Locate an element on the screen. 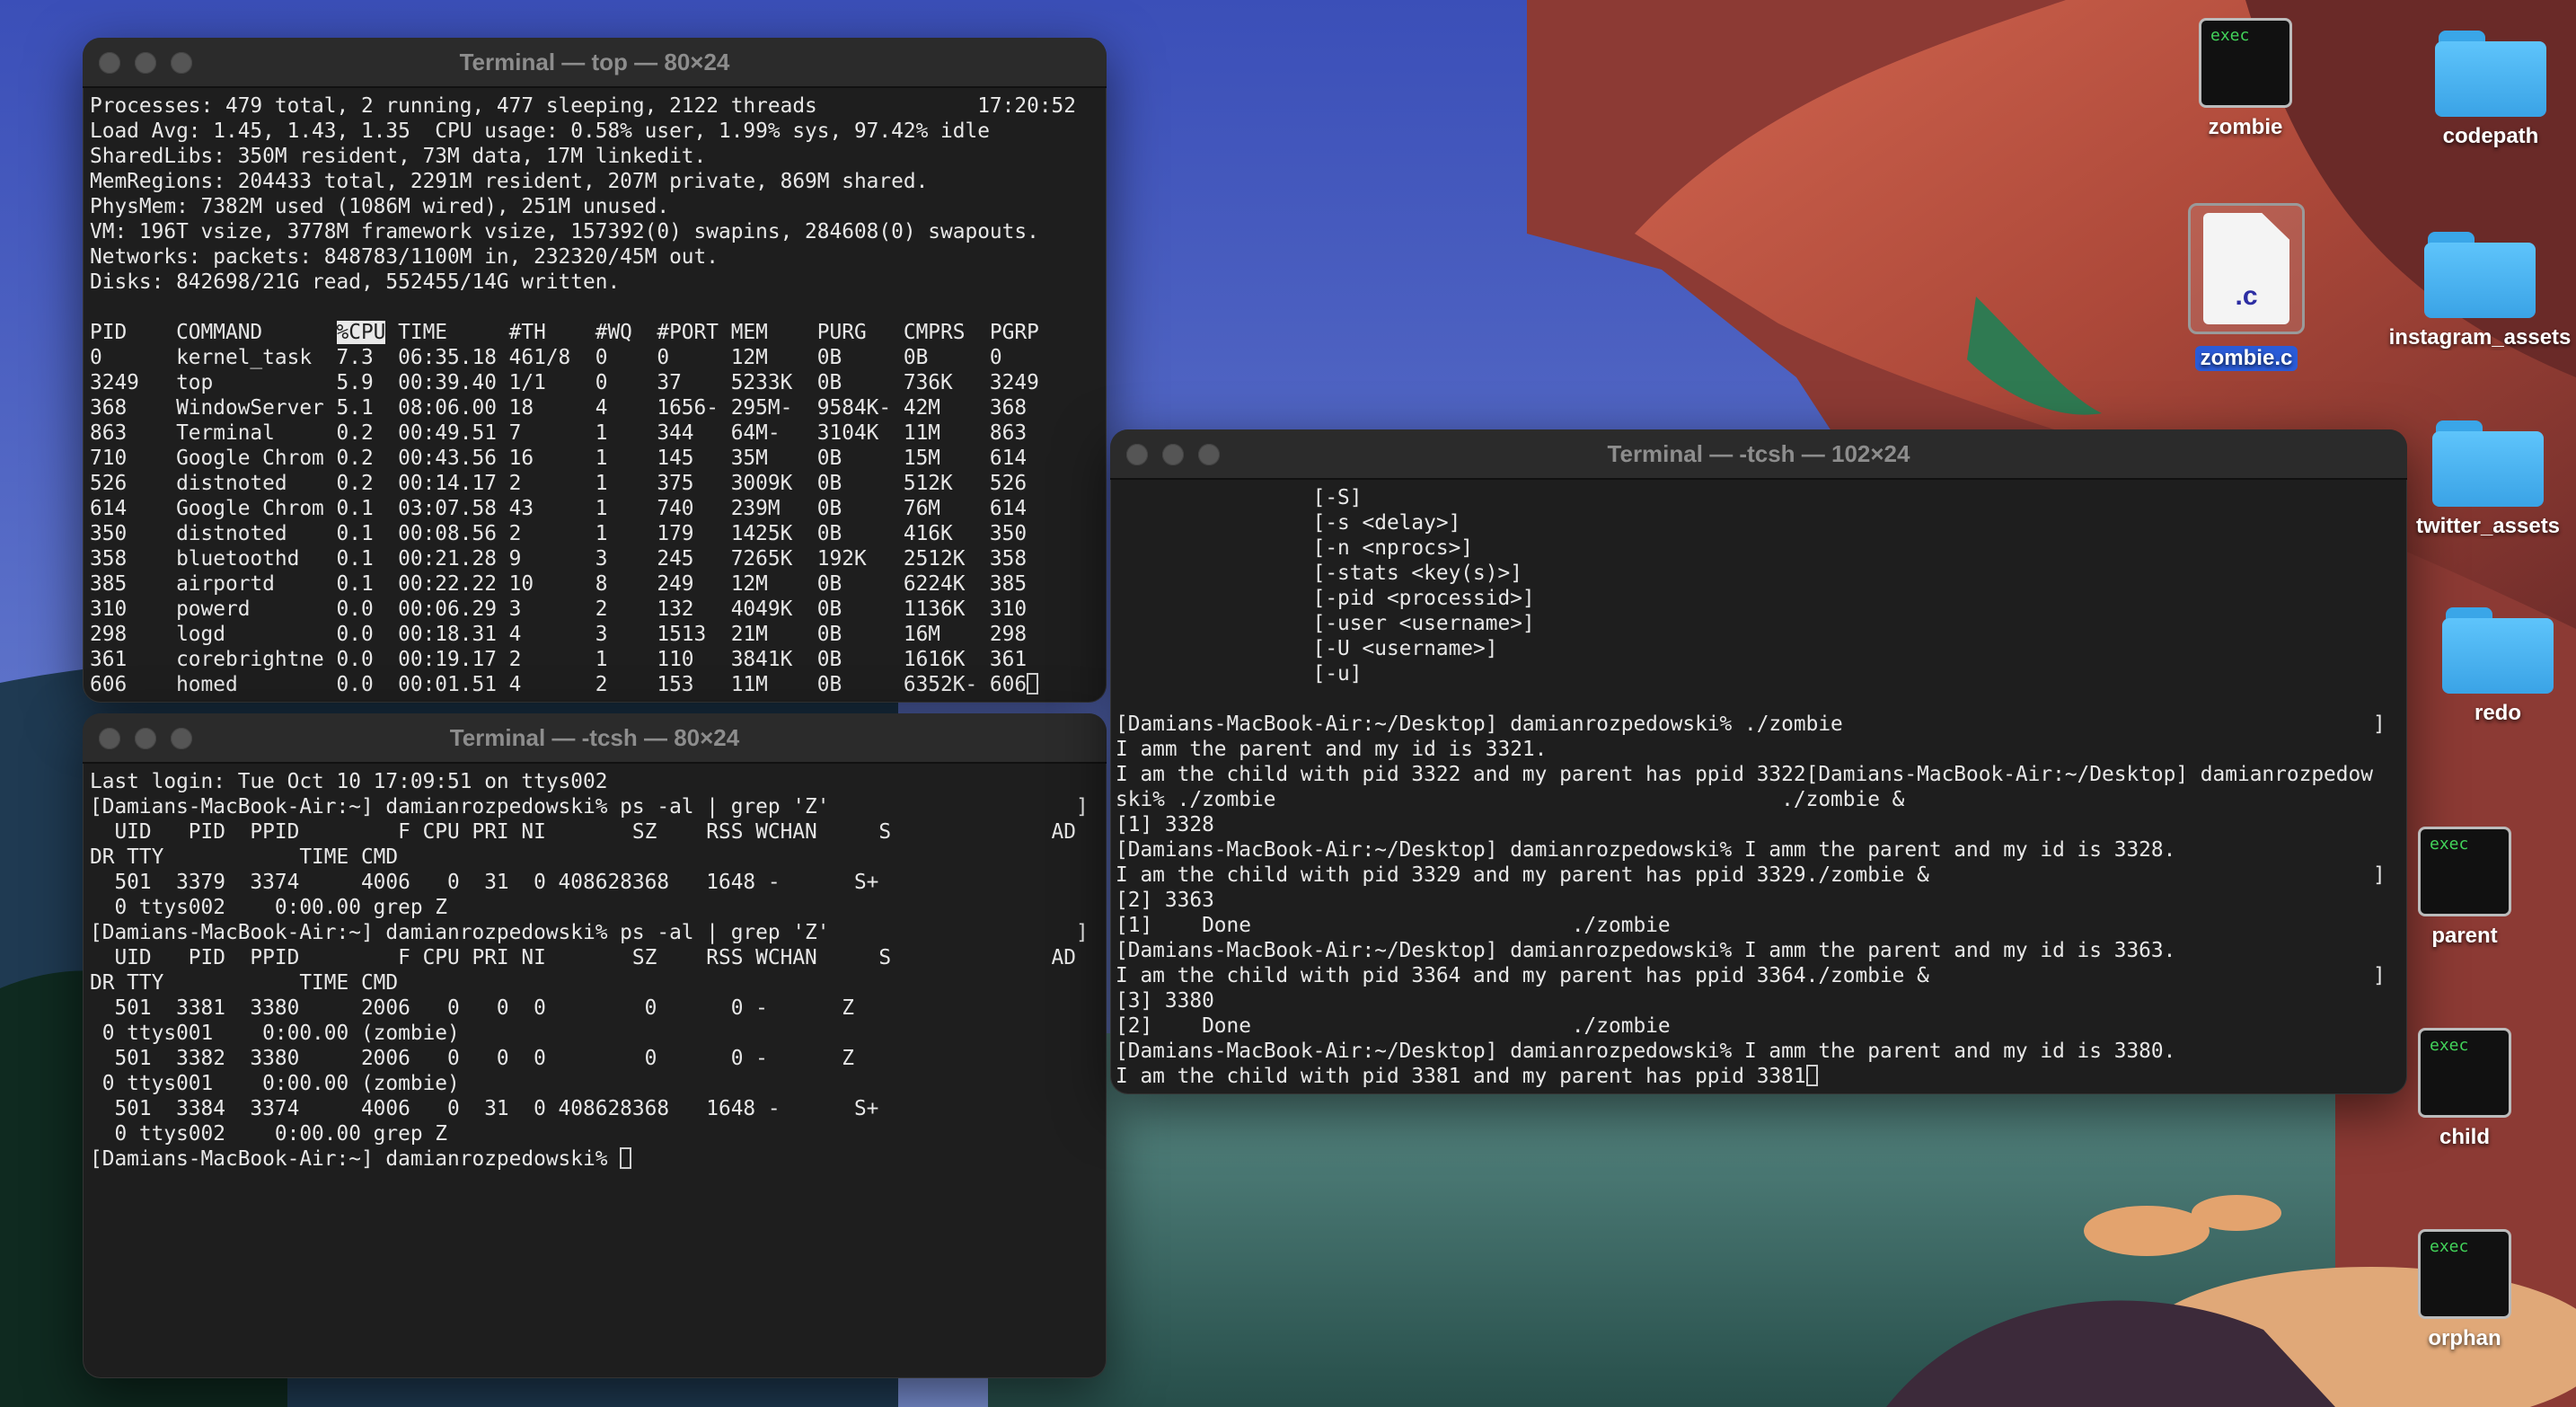 Image resolution: width=2576 pixels, height=1407 pixels. desktop-icon-redo: redo is located at coordinates (2497, 667).